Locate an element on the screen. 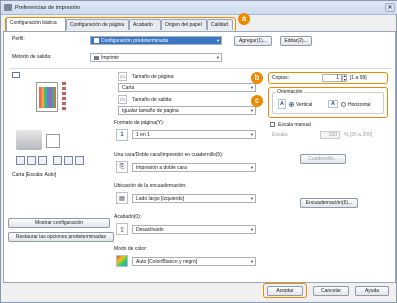  scale-input: 100 is located at coordinates (330, 135).